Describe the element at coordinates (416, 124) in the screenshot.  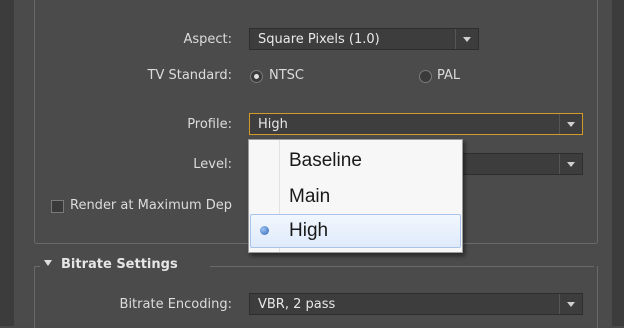
I see `profile-select: High` at that location.